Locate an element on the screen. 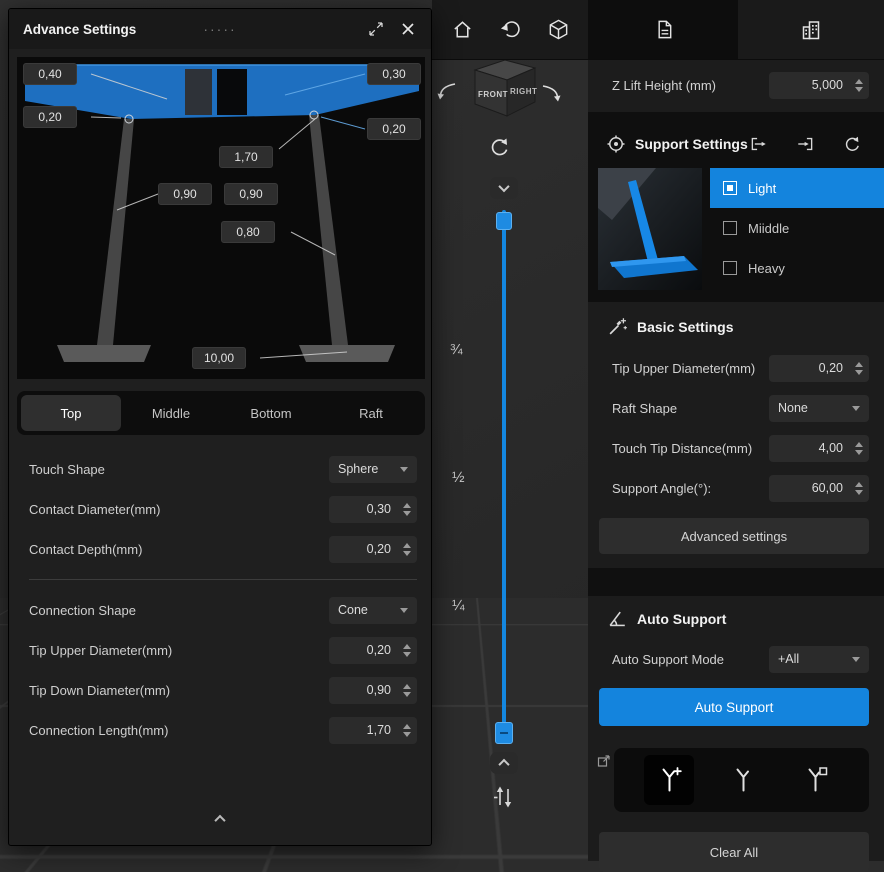 The width and height of the screenshot is (884, 872). reset-icon is located at coordinates (852, 144).